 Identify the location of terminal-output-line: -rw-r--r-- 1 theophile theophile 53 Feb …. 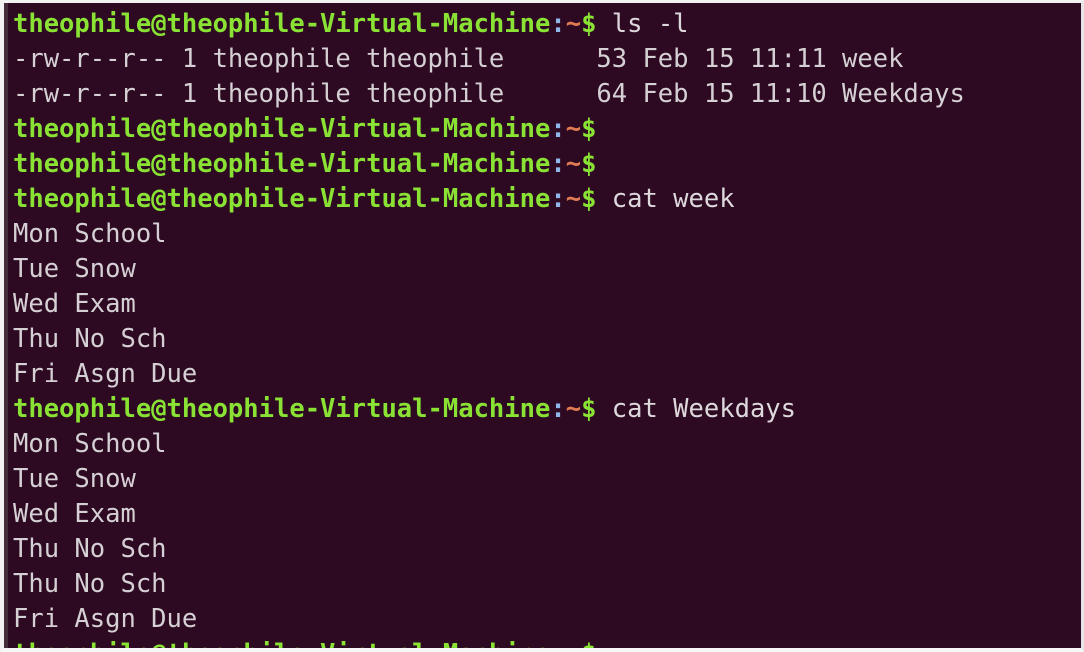
(547, 59).